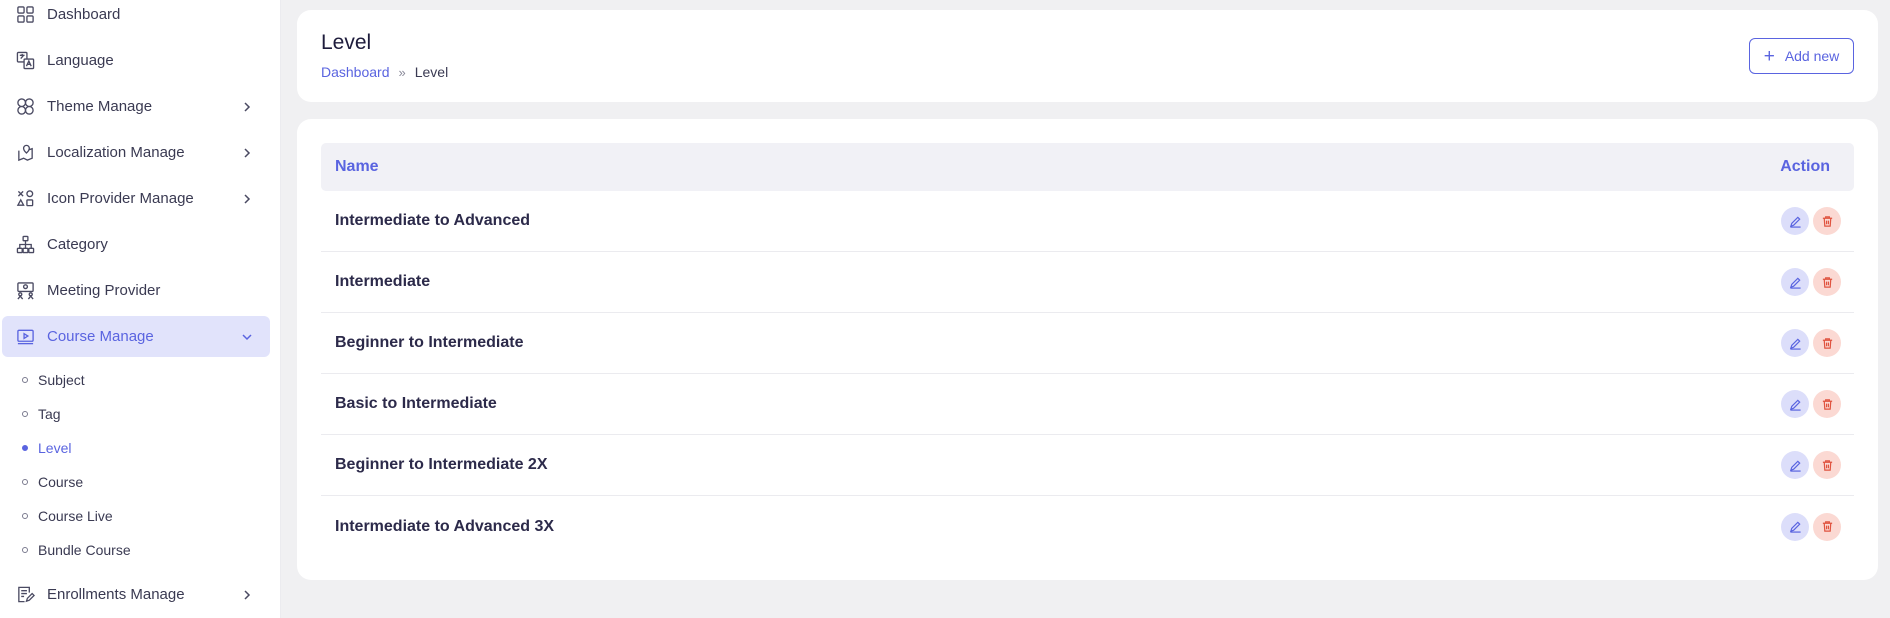  What do you see at coordinates (116, 594) in the screenshot?
I see `sidebar-item-label: Enrollments Manage` at bounding box center [116, 594].